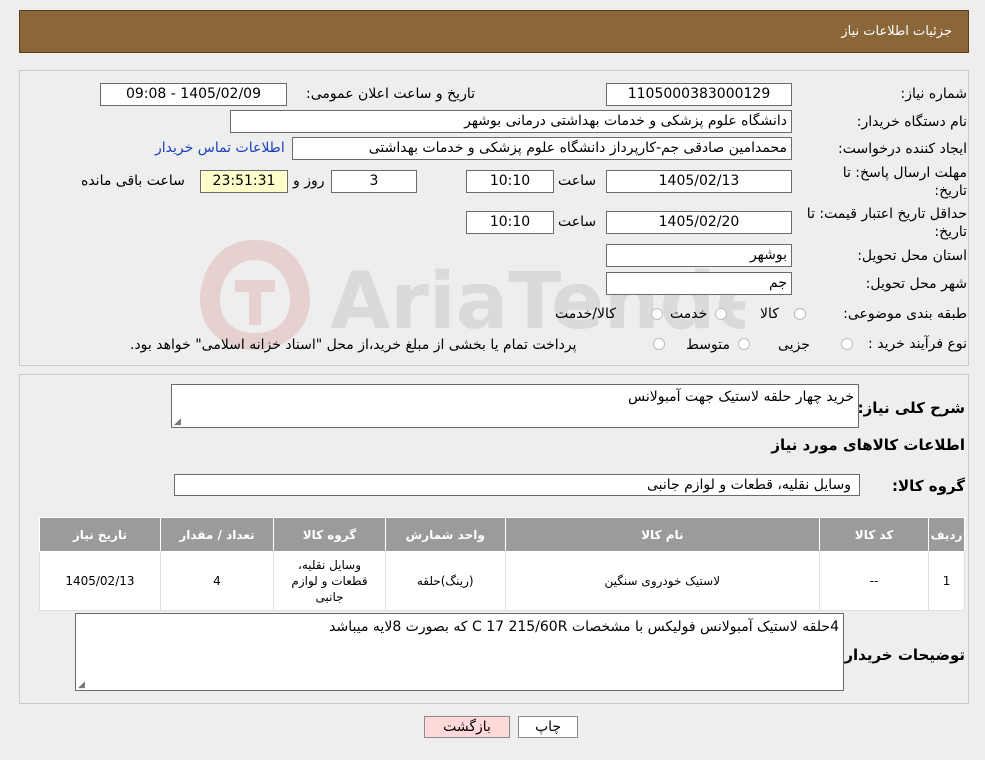 The height and width of the screenshot is (760, 985). Describe the element at coordinates (917, 344) in the screenshot. I see `process-label: نوع فرآیند خرید :` at that location.